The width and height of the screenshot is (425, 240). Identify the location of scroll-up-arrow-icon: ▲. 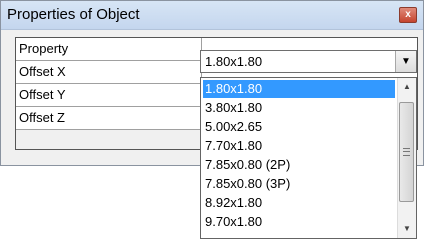
(407, 86).